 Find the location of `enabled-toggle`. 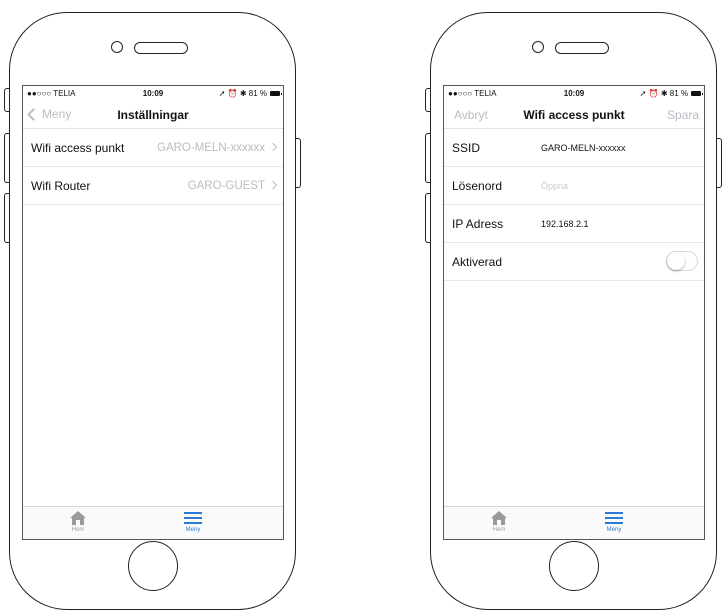

enabled-toggle is located at coordinates (682, 261).